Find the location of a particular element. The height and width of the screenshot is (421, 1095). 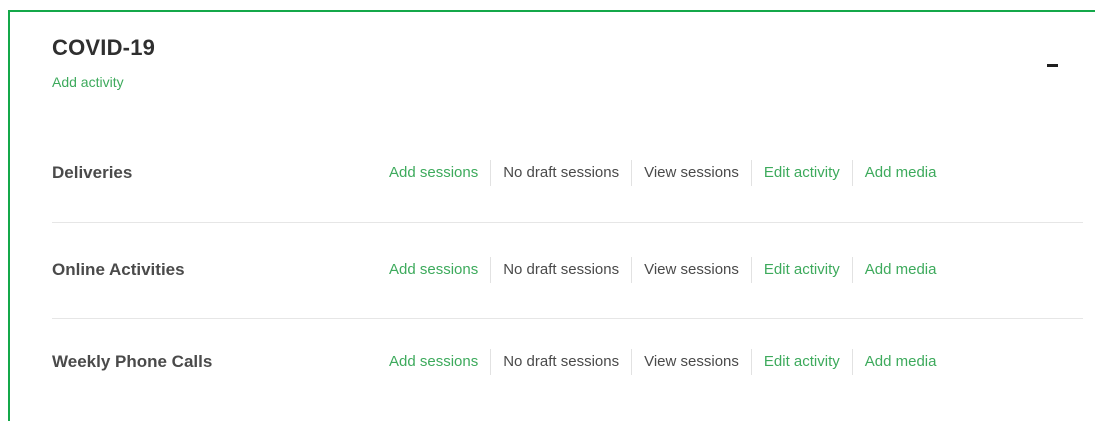

panel-left-border is located at coordinates (9, 215).